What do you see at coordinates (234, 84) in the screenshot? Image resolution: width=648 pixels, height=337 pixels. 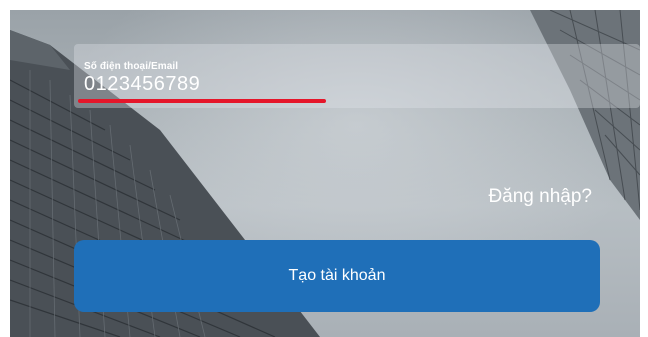 I see `contact-input` at bounding box center [234, 84].